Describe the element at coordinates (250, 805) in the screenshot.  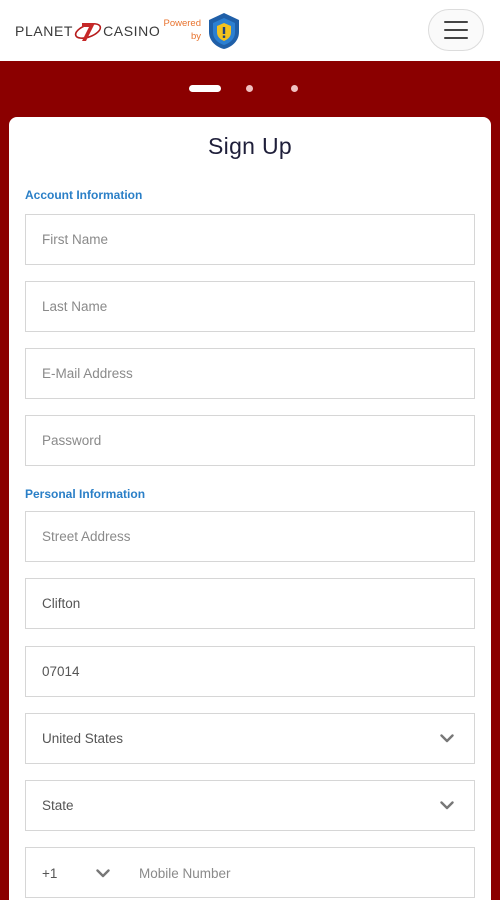
I see `state-select: State` at that location.